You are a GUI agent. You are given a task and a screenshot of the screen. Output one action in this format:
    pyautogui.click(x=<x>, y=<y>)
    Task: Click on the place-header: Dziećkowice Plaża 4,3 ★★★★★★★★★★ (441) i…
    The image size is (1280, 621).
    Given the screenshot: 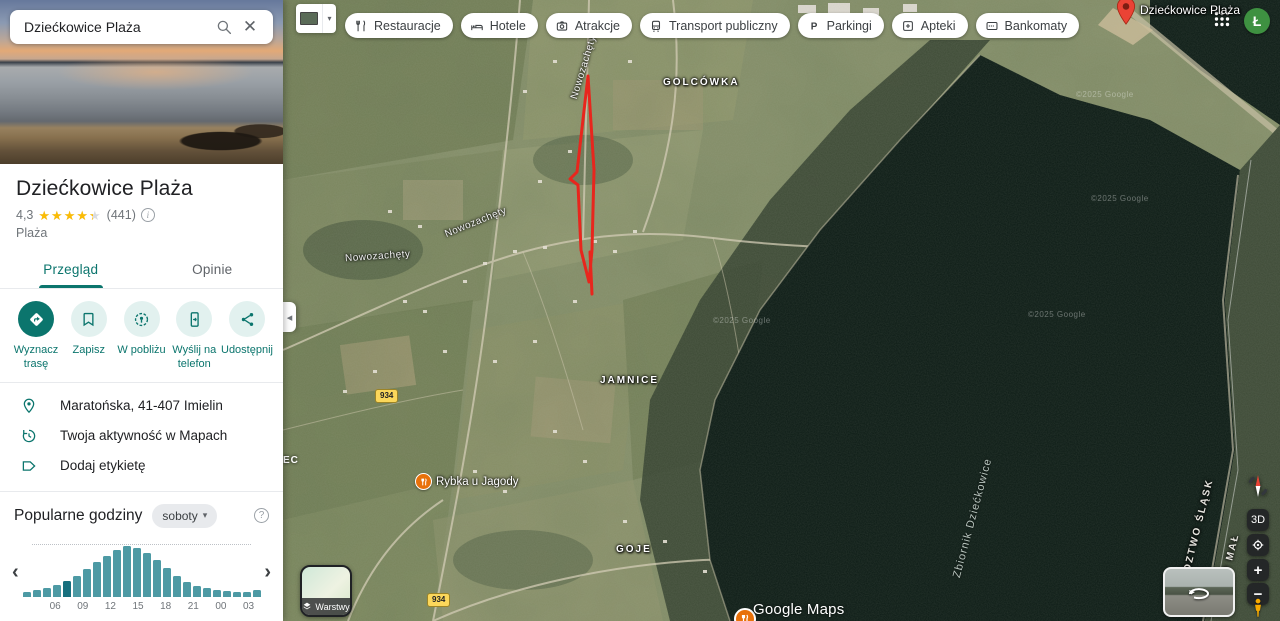 What is the action you would take?
    pyautogui.click(x=141, y=202)
    